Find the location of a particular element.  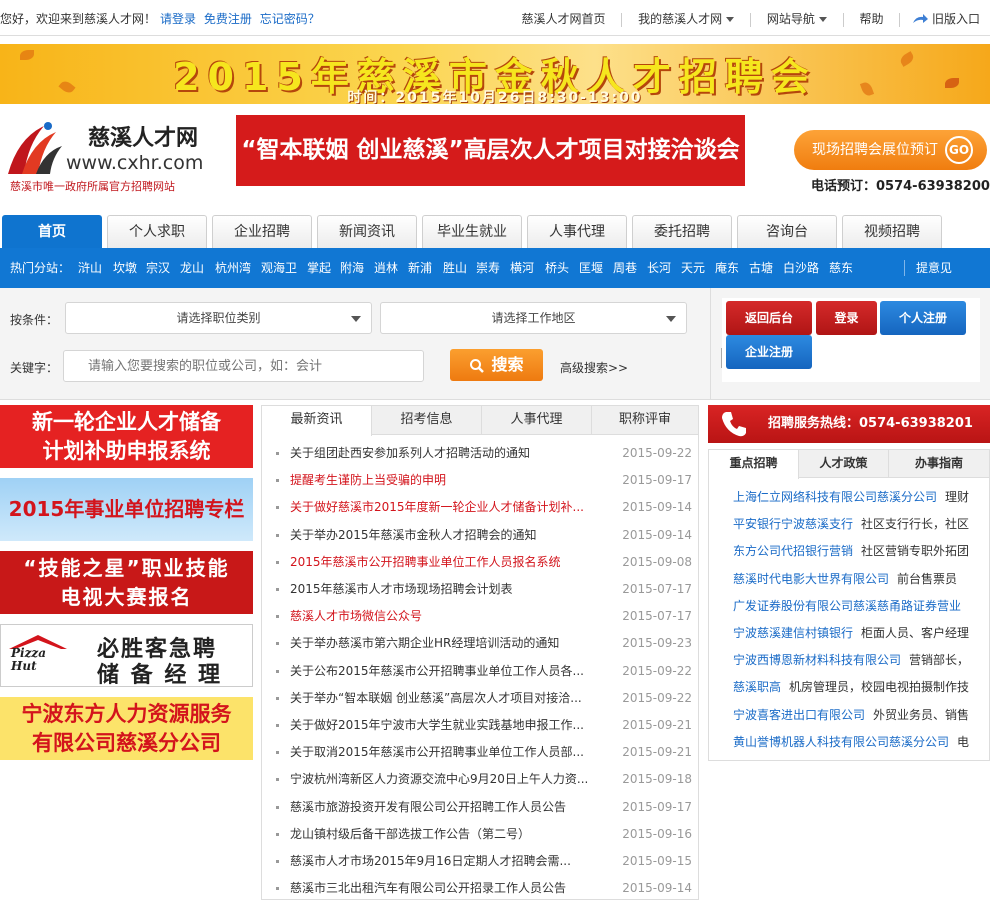

help-link: 帮助 is located at coordinates (871, 19).